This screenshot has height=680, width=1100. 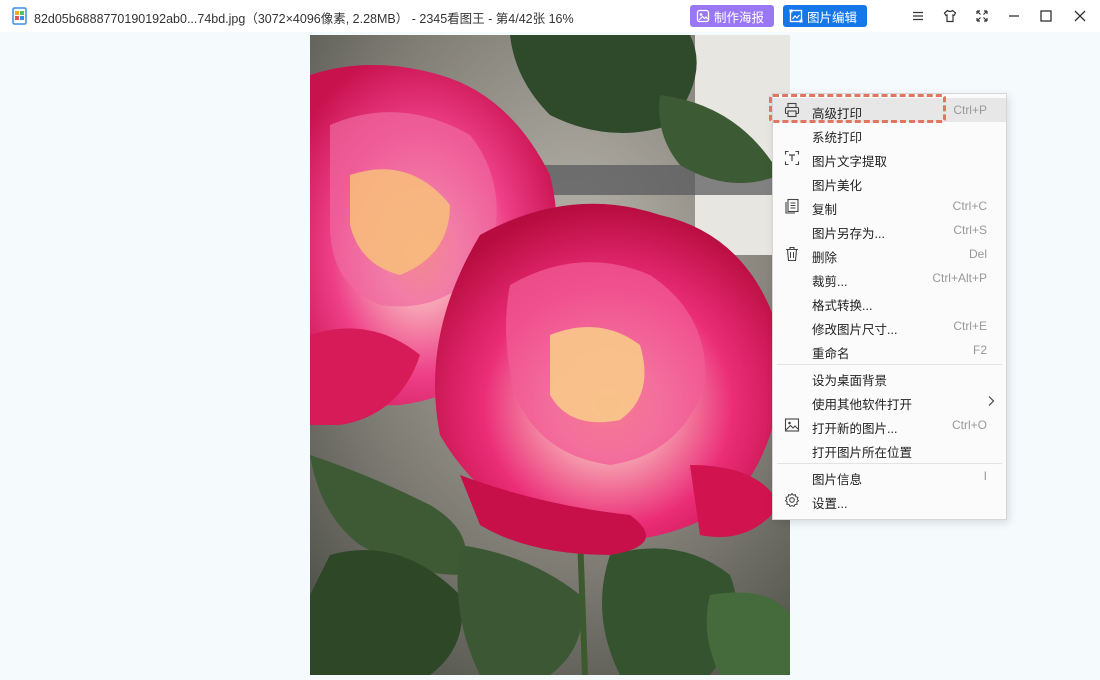 What do you see at coordinates (889, 476) in the screenshot?
I see `menu-item-image-info: 图片信息 I` at bounding box center [889, 476].